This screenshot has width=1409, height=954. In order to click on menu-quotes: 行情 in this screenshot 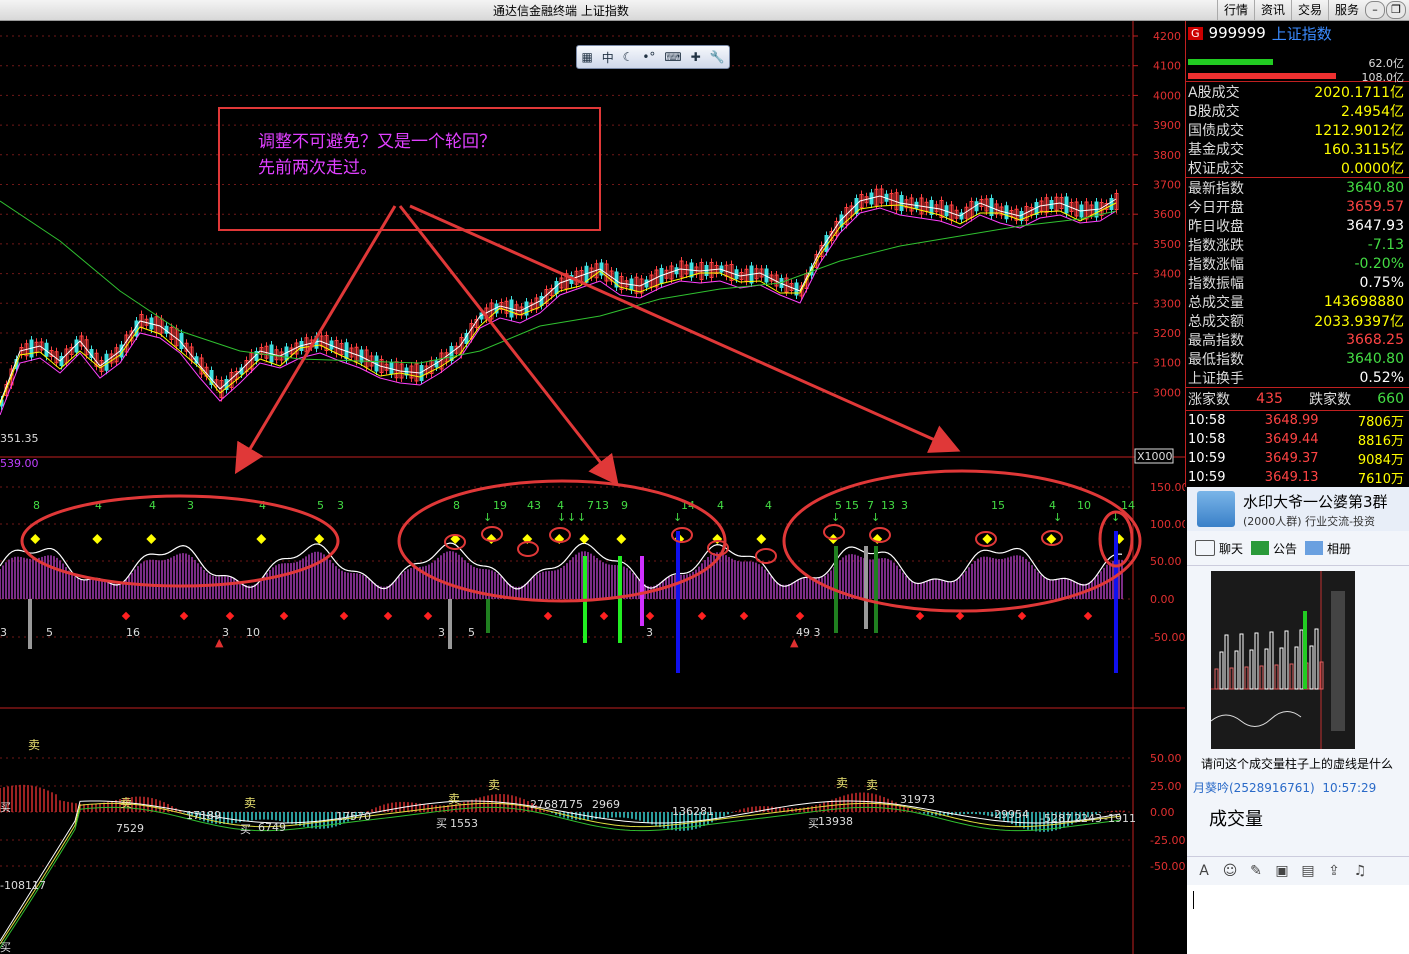, I will do `click(1235, 10)`.